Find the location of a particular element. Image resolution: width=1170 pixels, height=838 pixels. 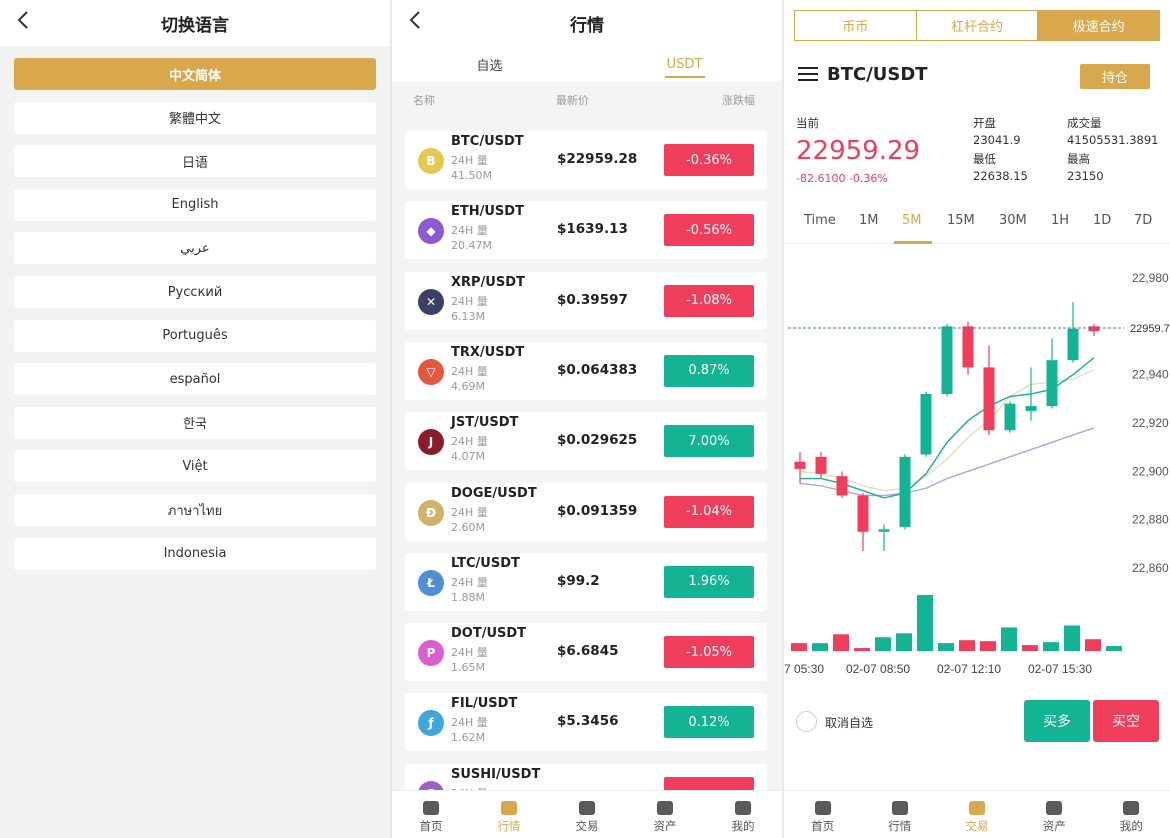

tab-usdt: USDT is located at coordinates (684, 64).